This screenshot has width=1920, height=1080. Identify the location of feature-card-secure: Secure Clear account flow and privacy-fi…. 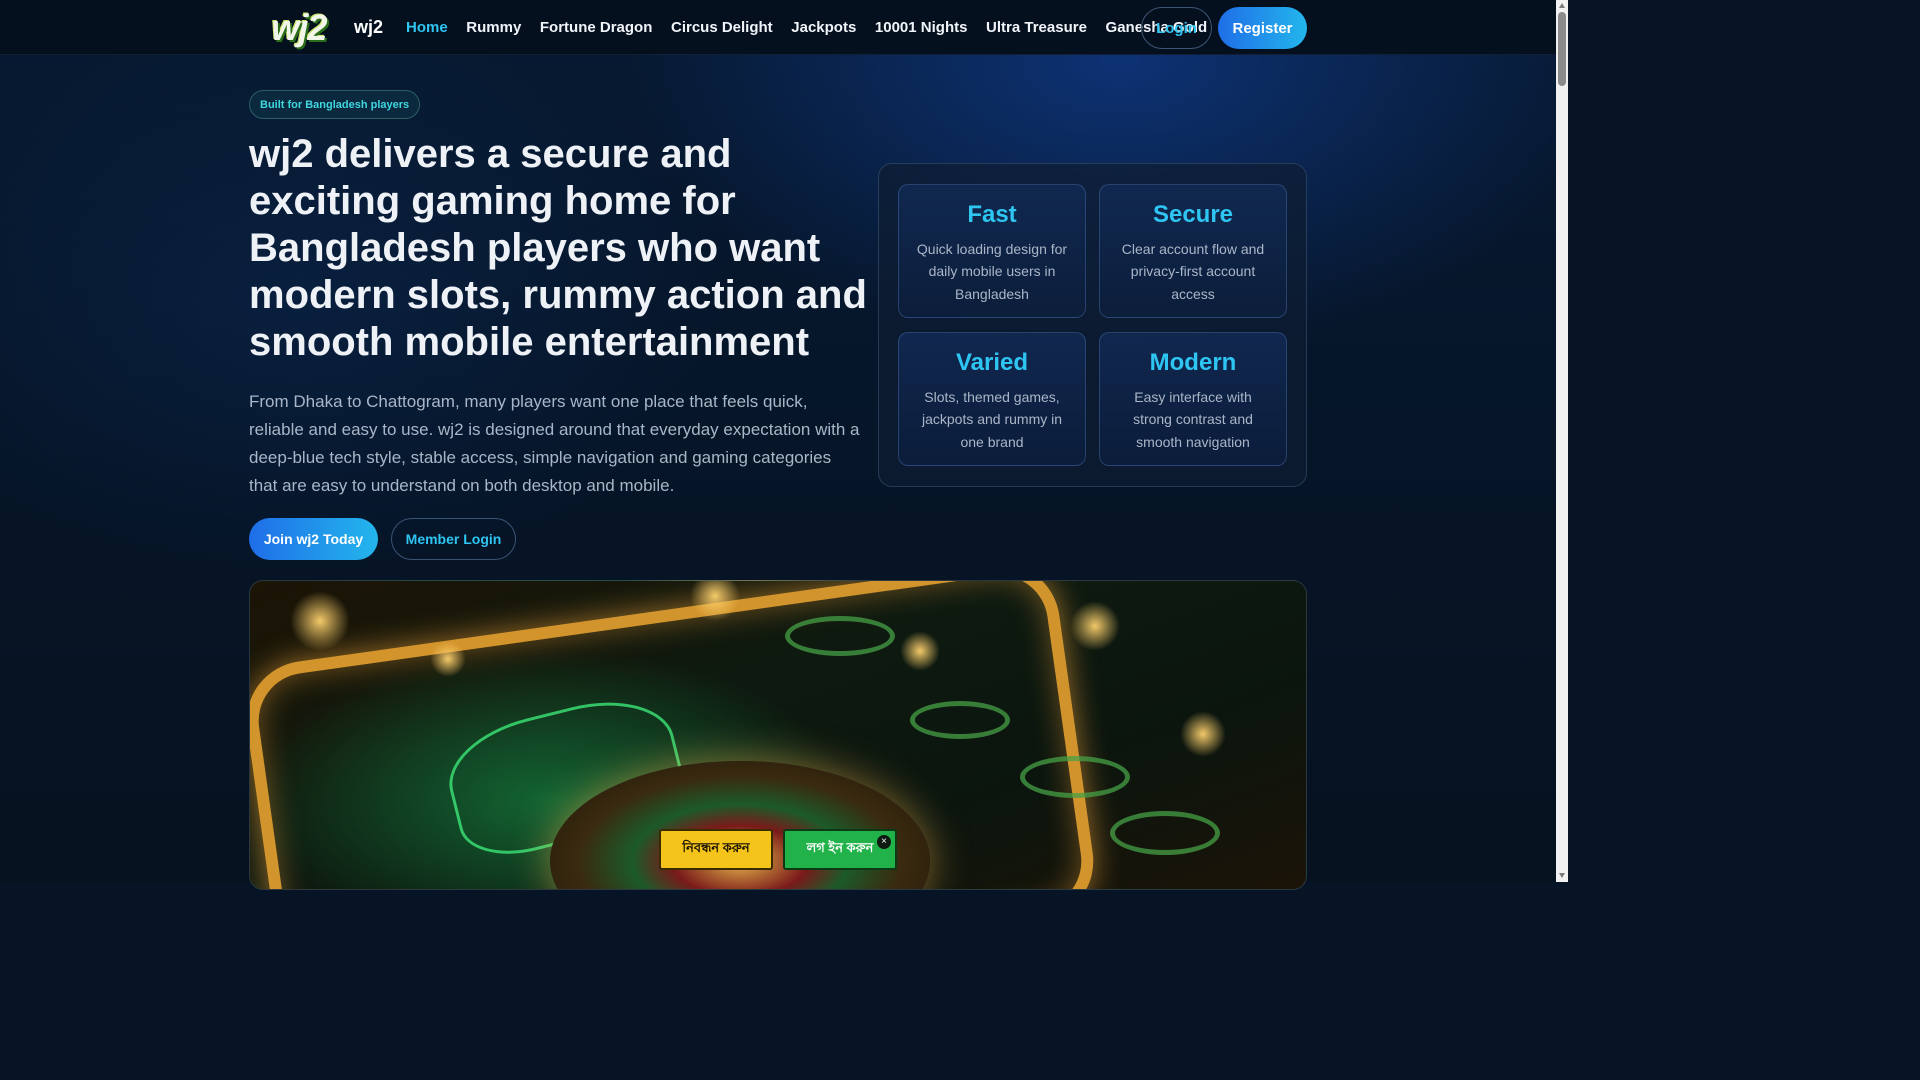
(1193, 251).